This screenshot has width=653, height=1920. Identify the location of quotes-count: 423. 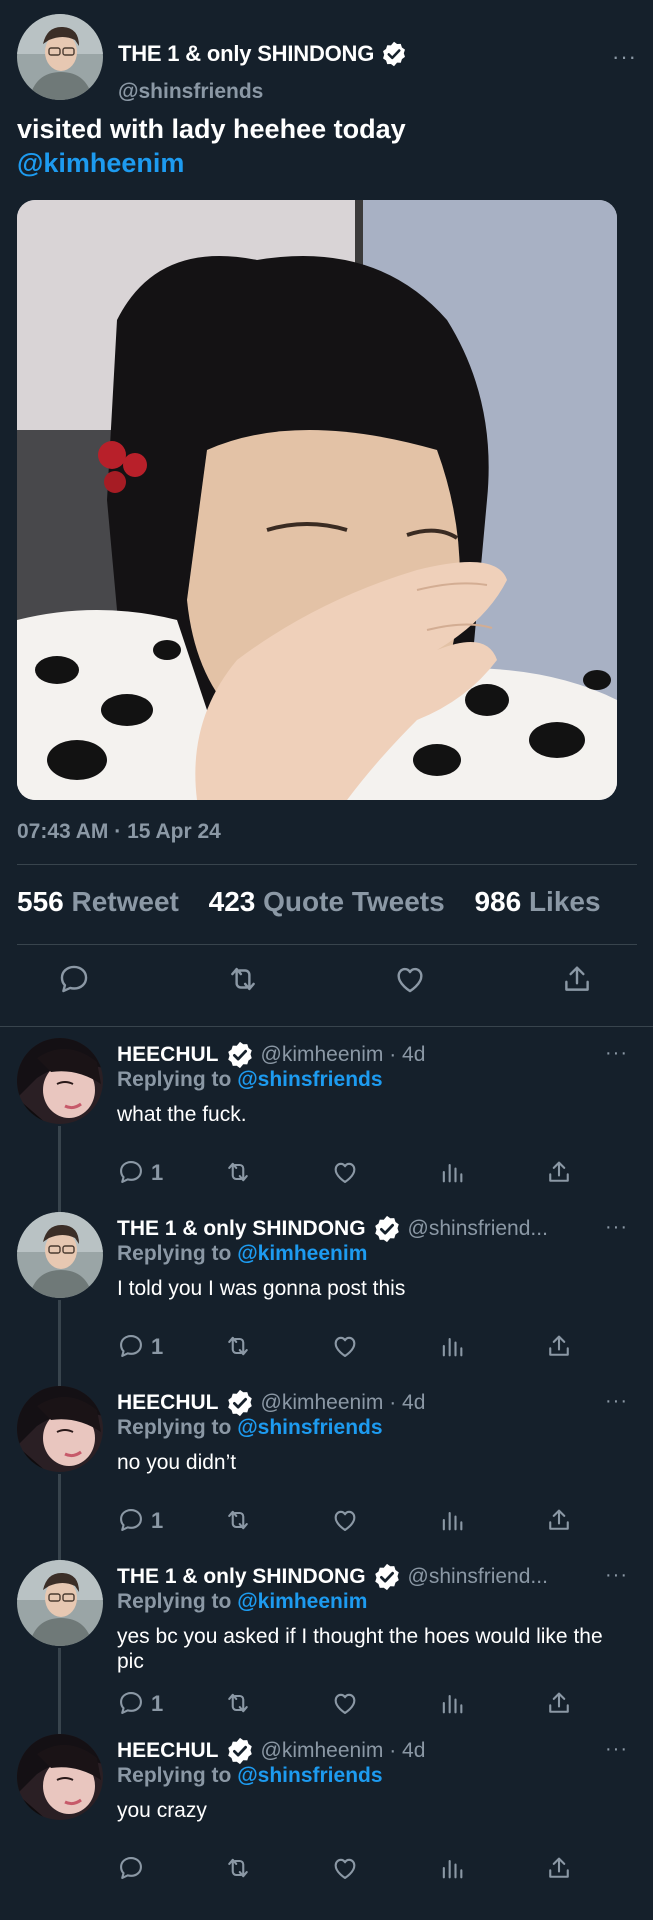
(232, 901).